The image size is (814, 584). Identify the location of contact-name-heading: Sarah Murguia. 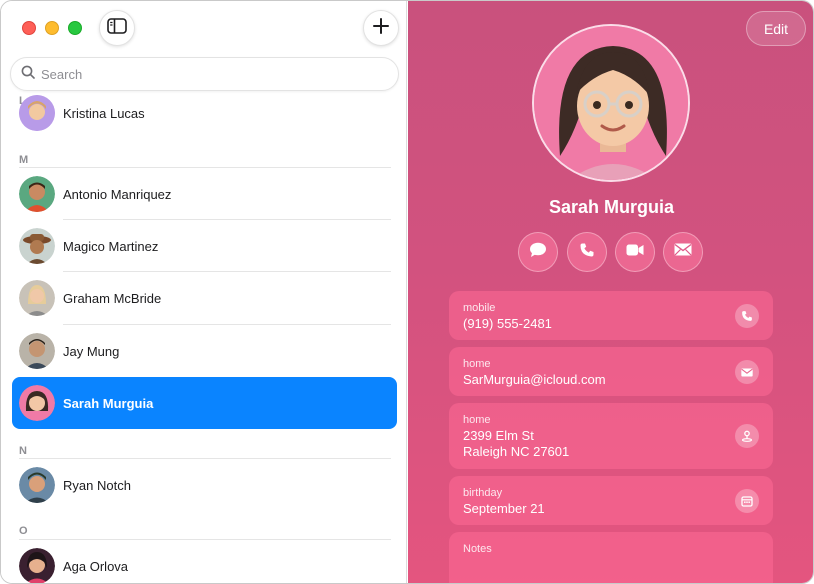
(611, 207).